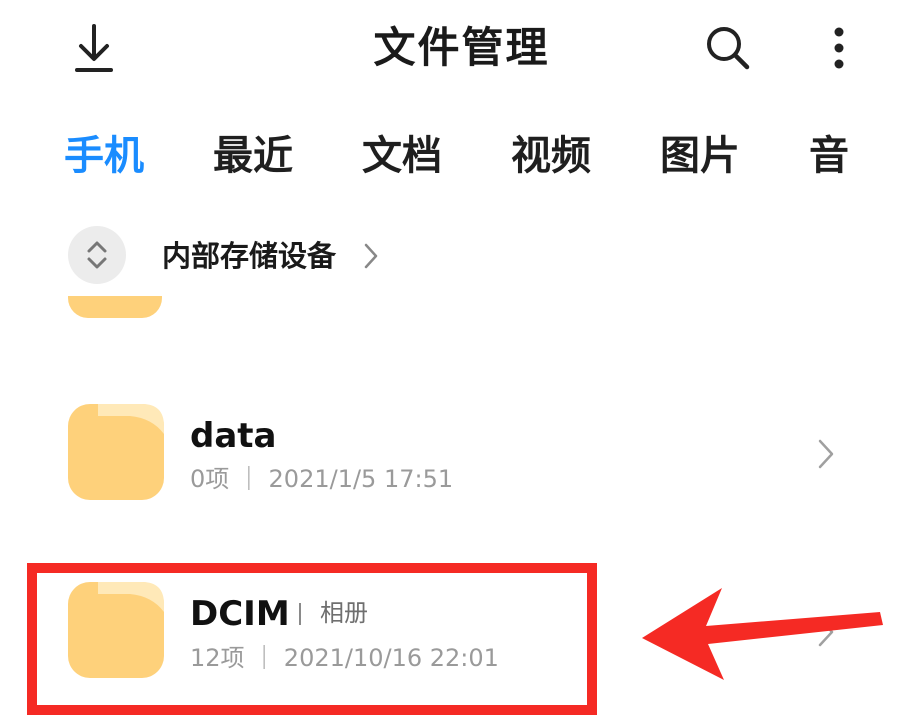 The image size is (923, 715). I want to click on storage-switch-button, so click(97, 255).